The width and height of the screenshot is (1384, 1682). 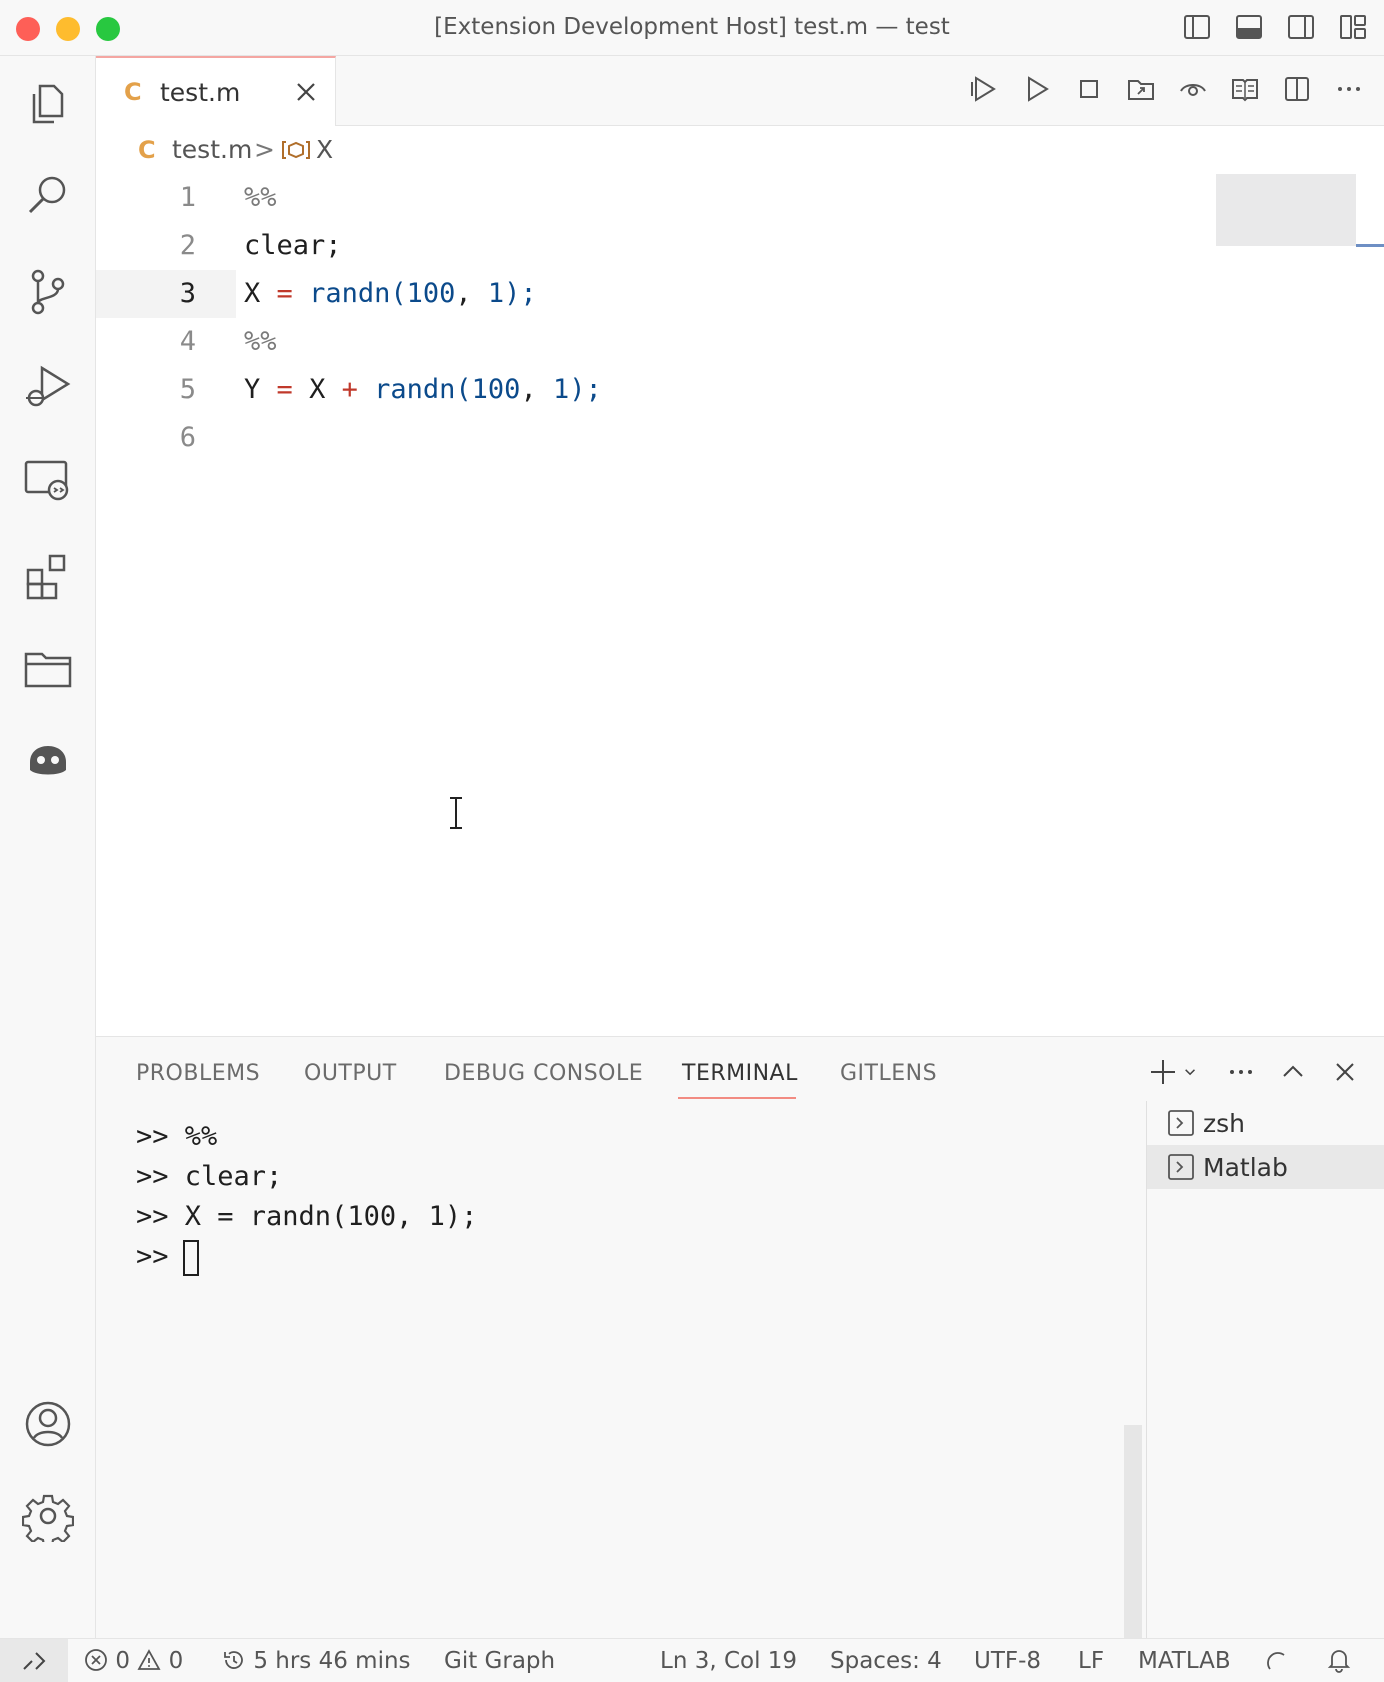 What do you see at coordinates (737, 1098) in the screenshot?
I see `active-tab-indicator` at bounding box center [737, 1098].